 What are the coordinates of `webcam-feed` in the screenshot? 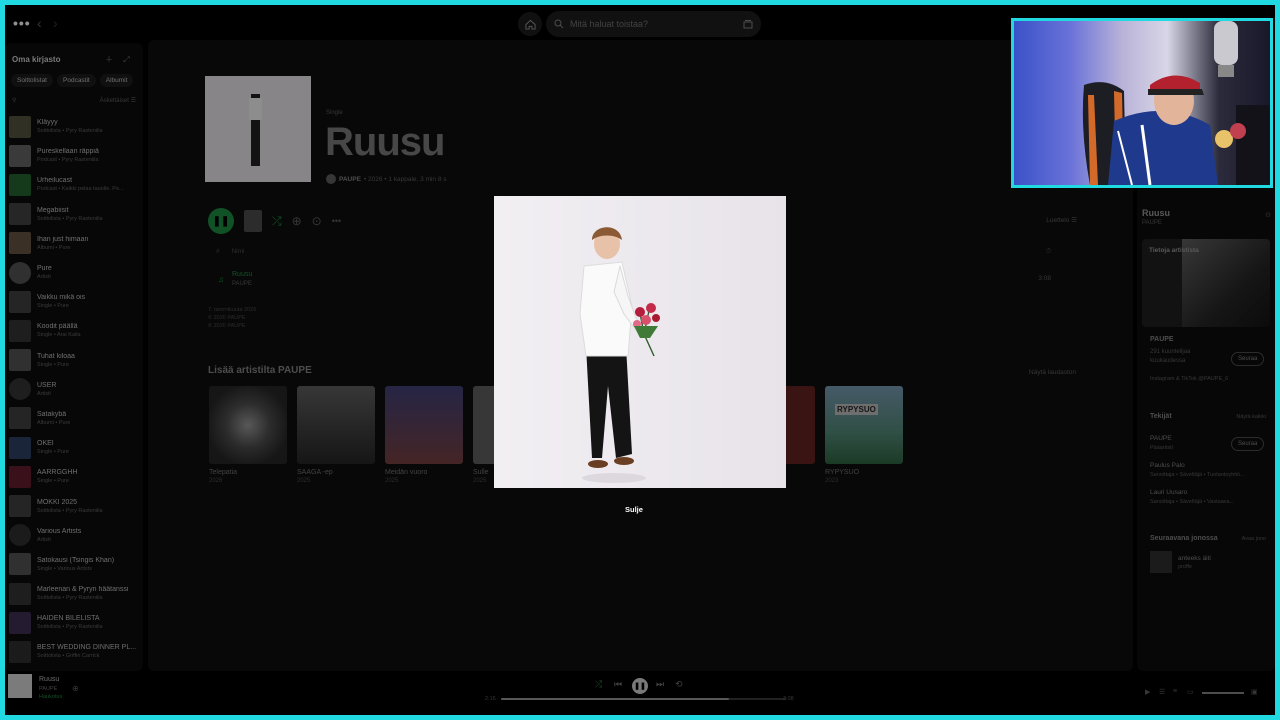 It's located at (1176, 103).